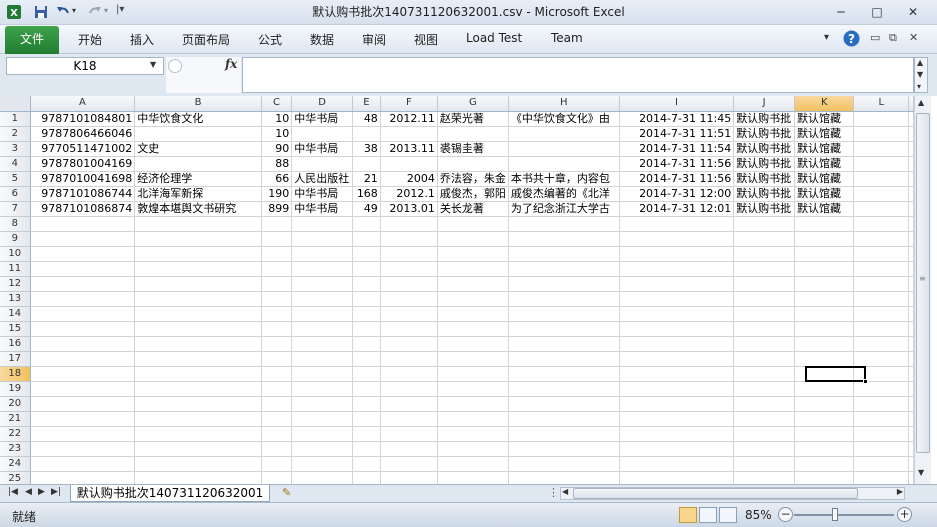  What do you see at coordinates (553, 492) in the screenshot?
I see `tab-split-handle: ⋮` at bounding box center [553, 492].